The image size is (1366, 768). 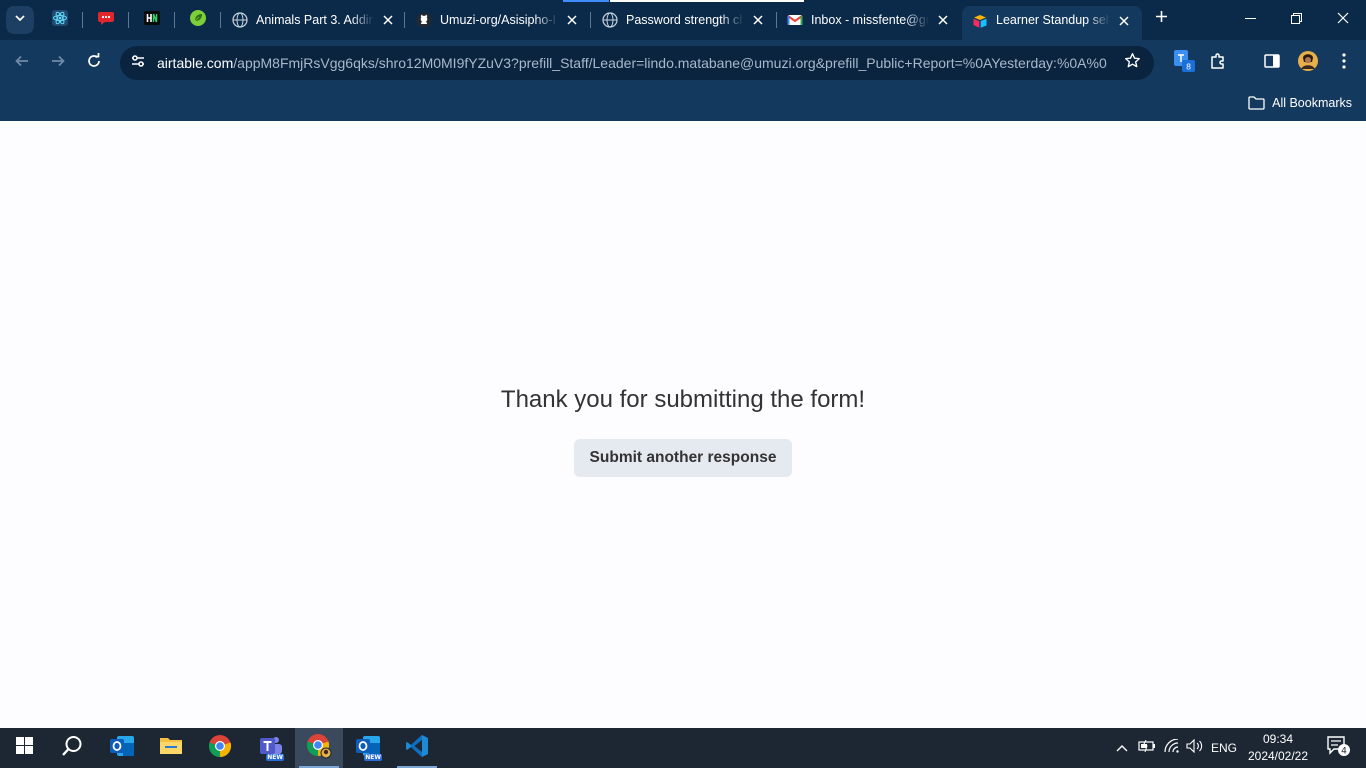 I want to click on github-icon, so click(x=424, y=20).